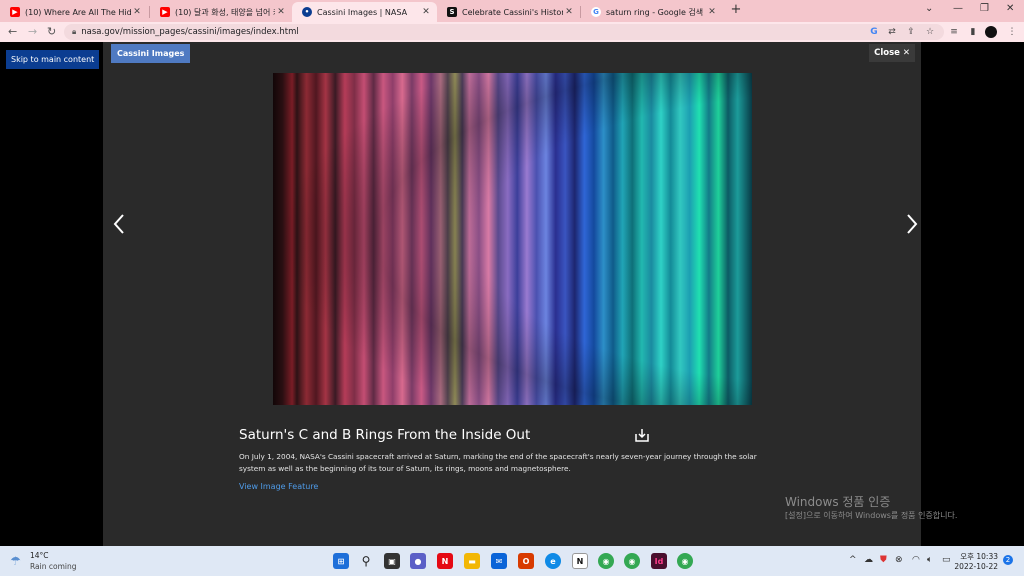 Image resolution: width=1024 pixels, height=576 pixels. Describe the element at coordinates (15, 561) in the screenshot. I see `weather-rain-icon: ☂` at that location.